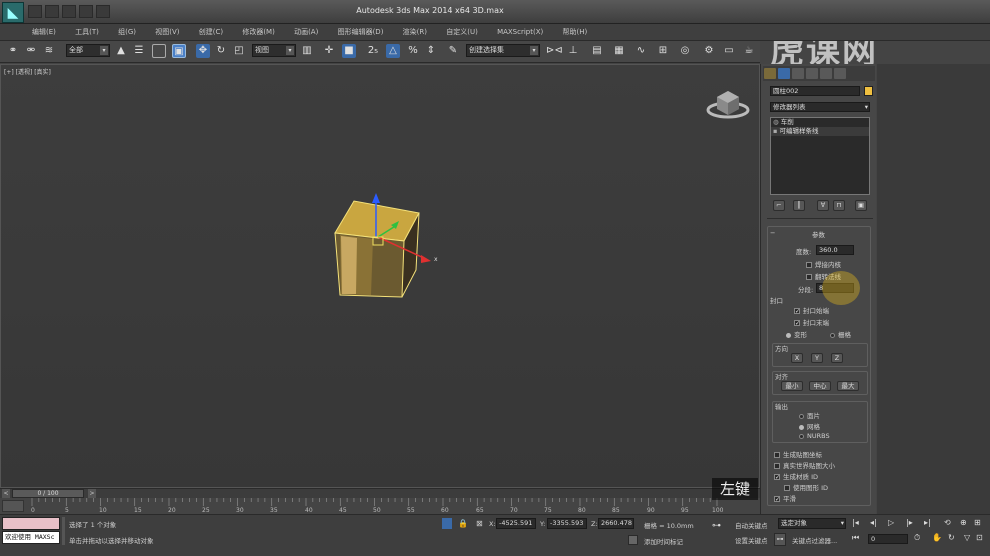 Image resolution: width=990 pixels, height=556 pixels. What do you see at coordinates (573, 51) in the screenshot?
I see `align-icon: ⊥` at bounding box center [573, 51].